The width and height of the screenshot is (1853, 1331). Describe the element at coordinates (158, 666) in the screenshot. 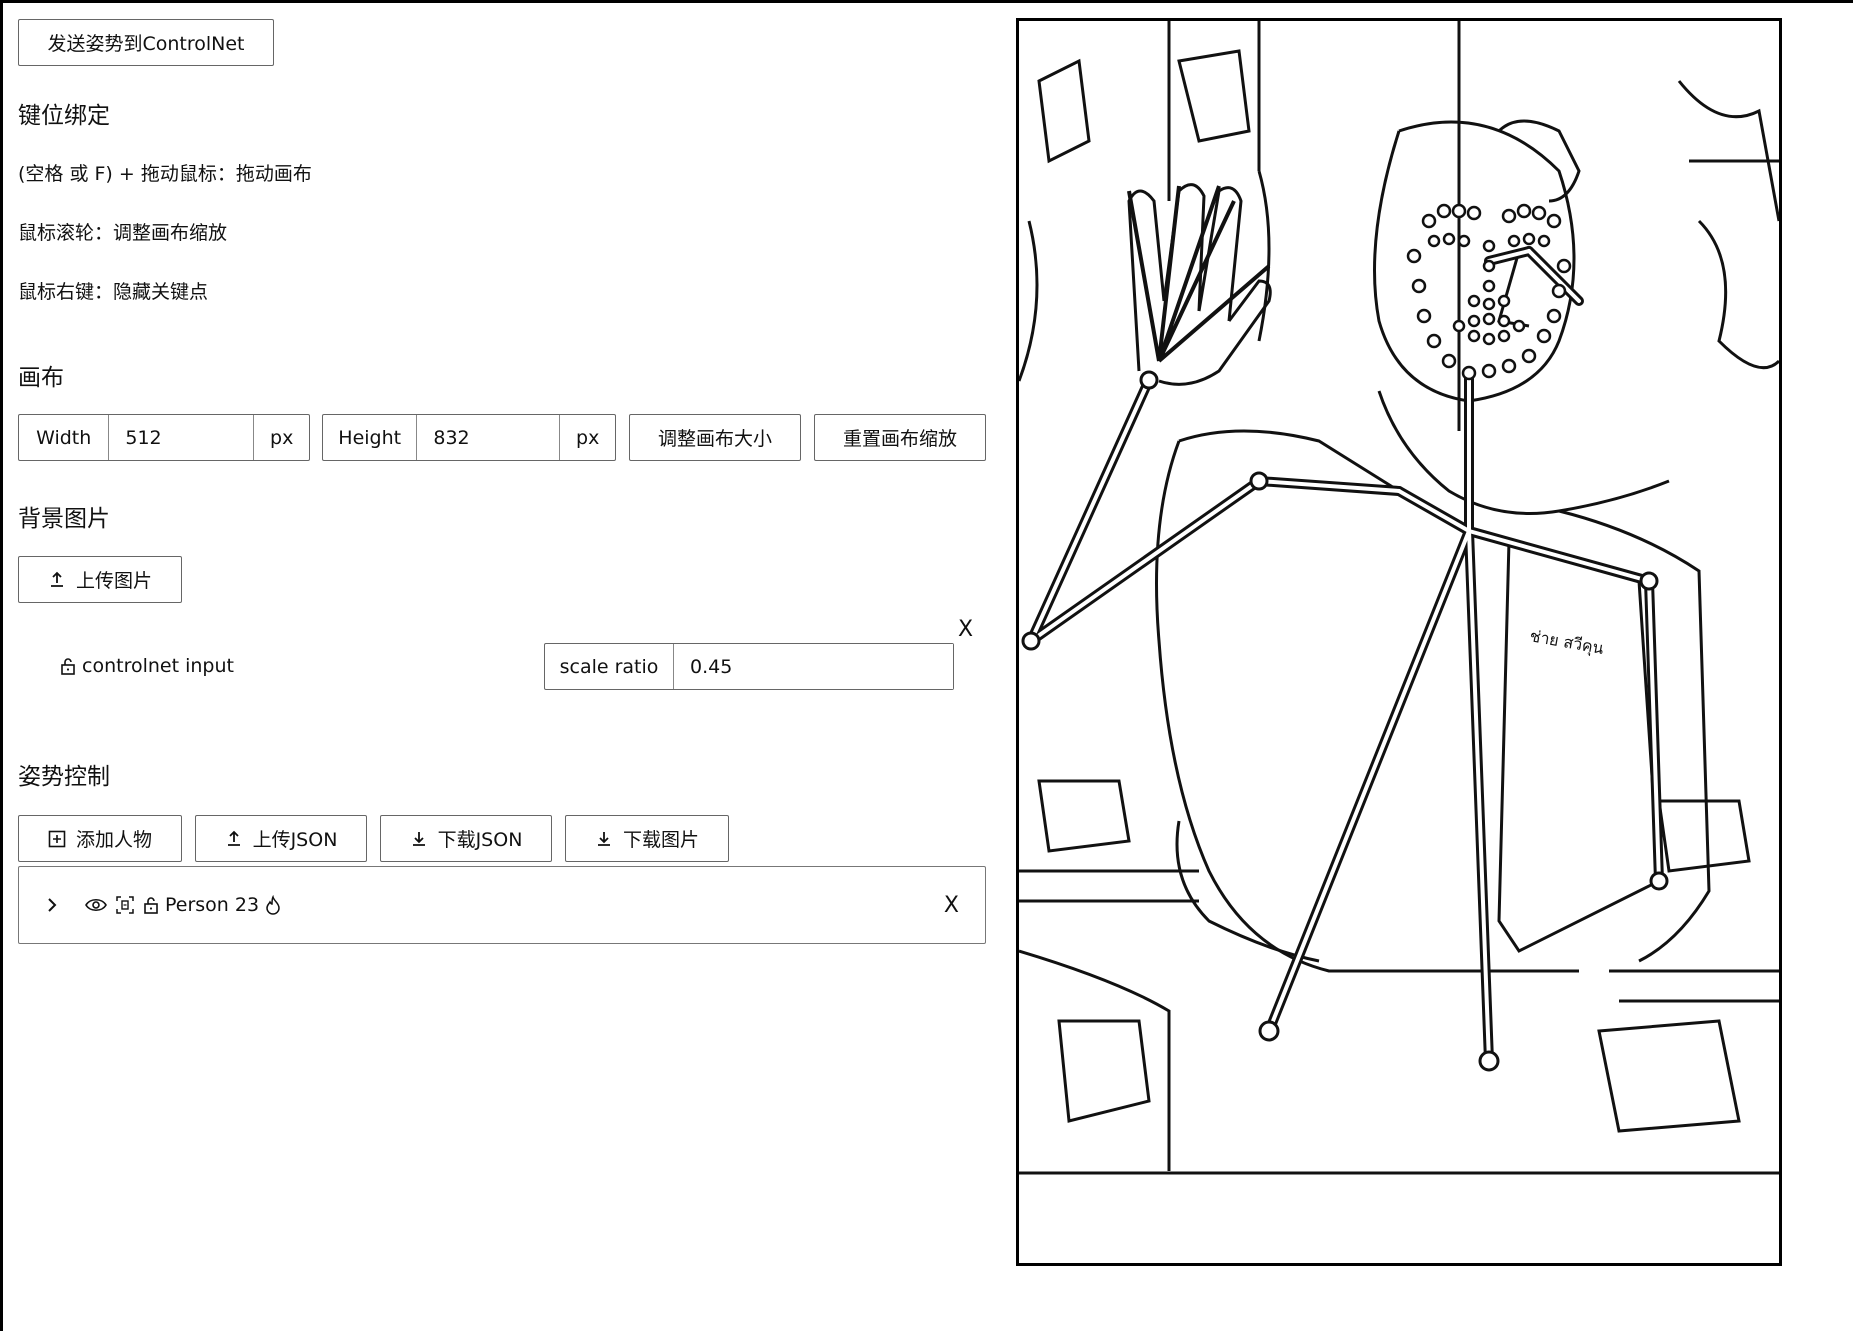

I see `background-item-label: controlnet input` at that location.